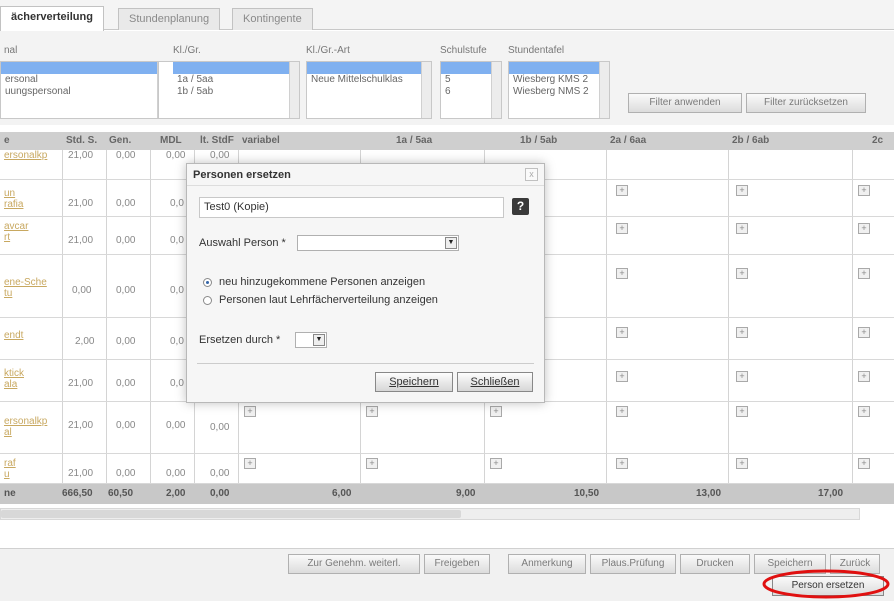 The image size is (894, 601). I want to click on sum-mdl: 2,00, so click(176, 493).